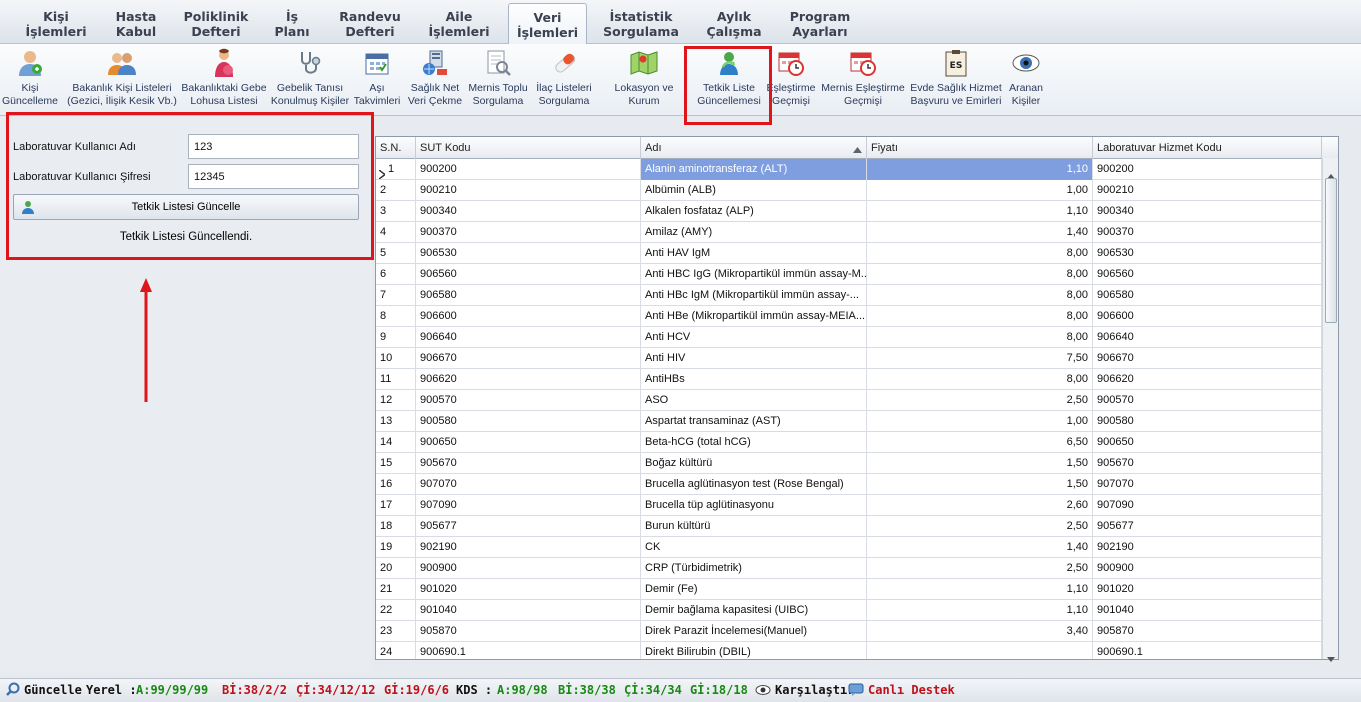 Image resolution: width=1361 pixels, height=702 pixels. I want to click on cell-adi: Brucella aglütinasyon test (Rose Bengal), so click(754, 484).